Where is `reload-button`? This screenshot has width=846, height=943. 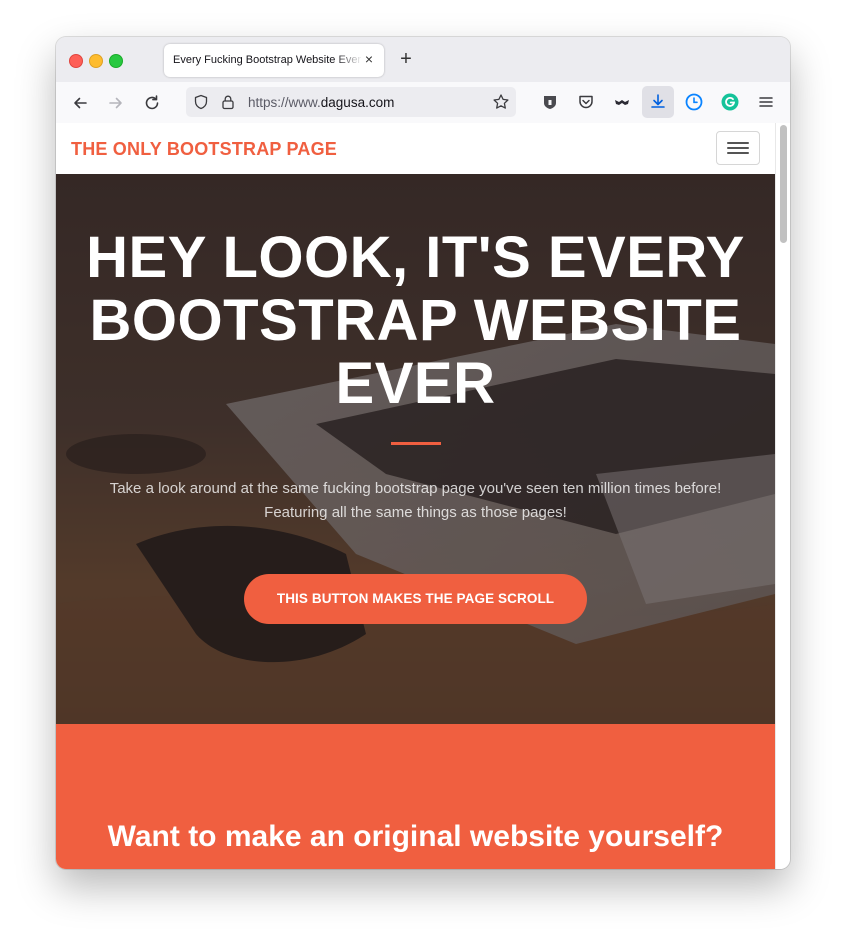 reload-button is located at coordinates (152, 103).